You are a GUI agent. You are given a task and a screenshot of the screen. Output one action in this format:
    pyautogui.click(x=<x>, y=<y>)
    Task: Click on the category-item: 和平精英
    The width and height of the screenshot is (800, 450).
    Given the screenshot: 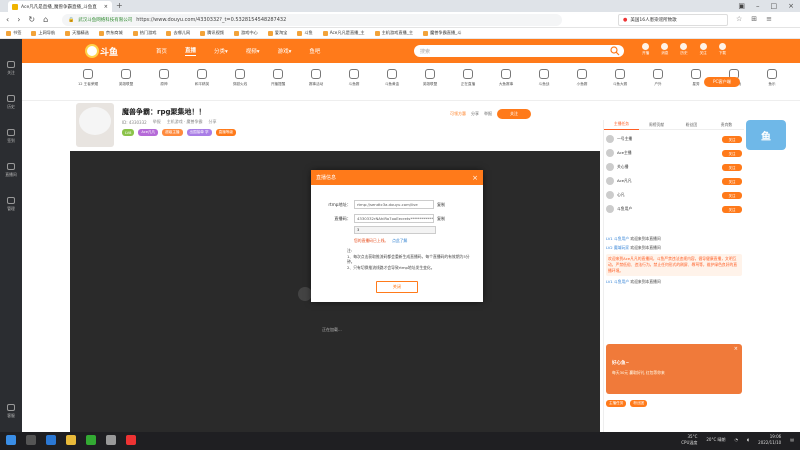 What is the action you would take?
    pyautogui.click(x=202, y=78)
    